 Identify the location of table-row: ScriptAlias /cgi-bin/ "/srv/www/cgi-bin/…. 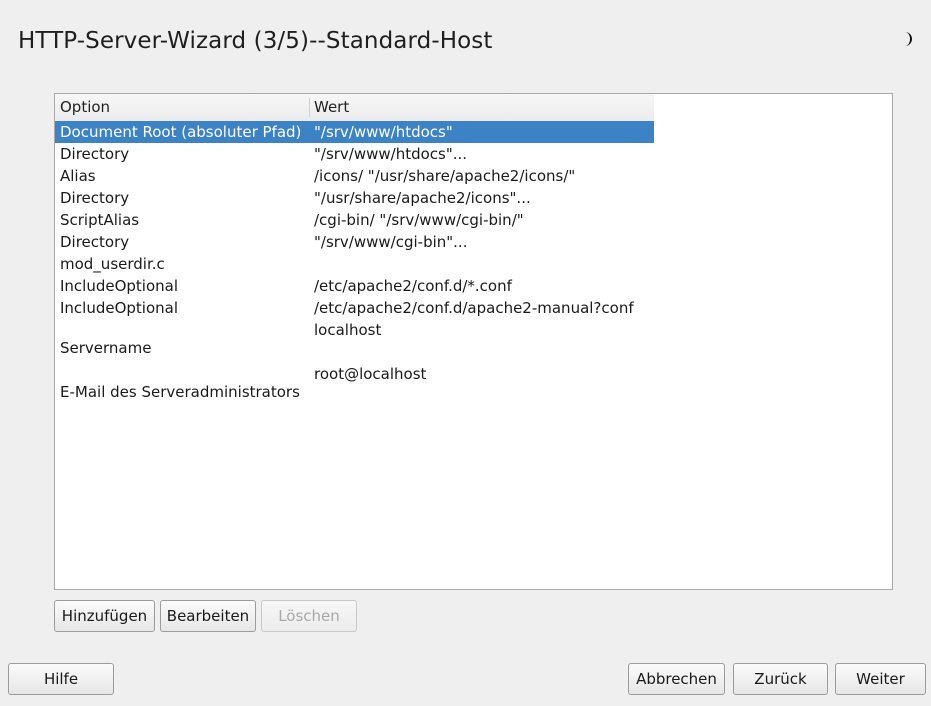
(473, 220).